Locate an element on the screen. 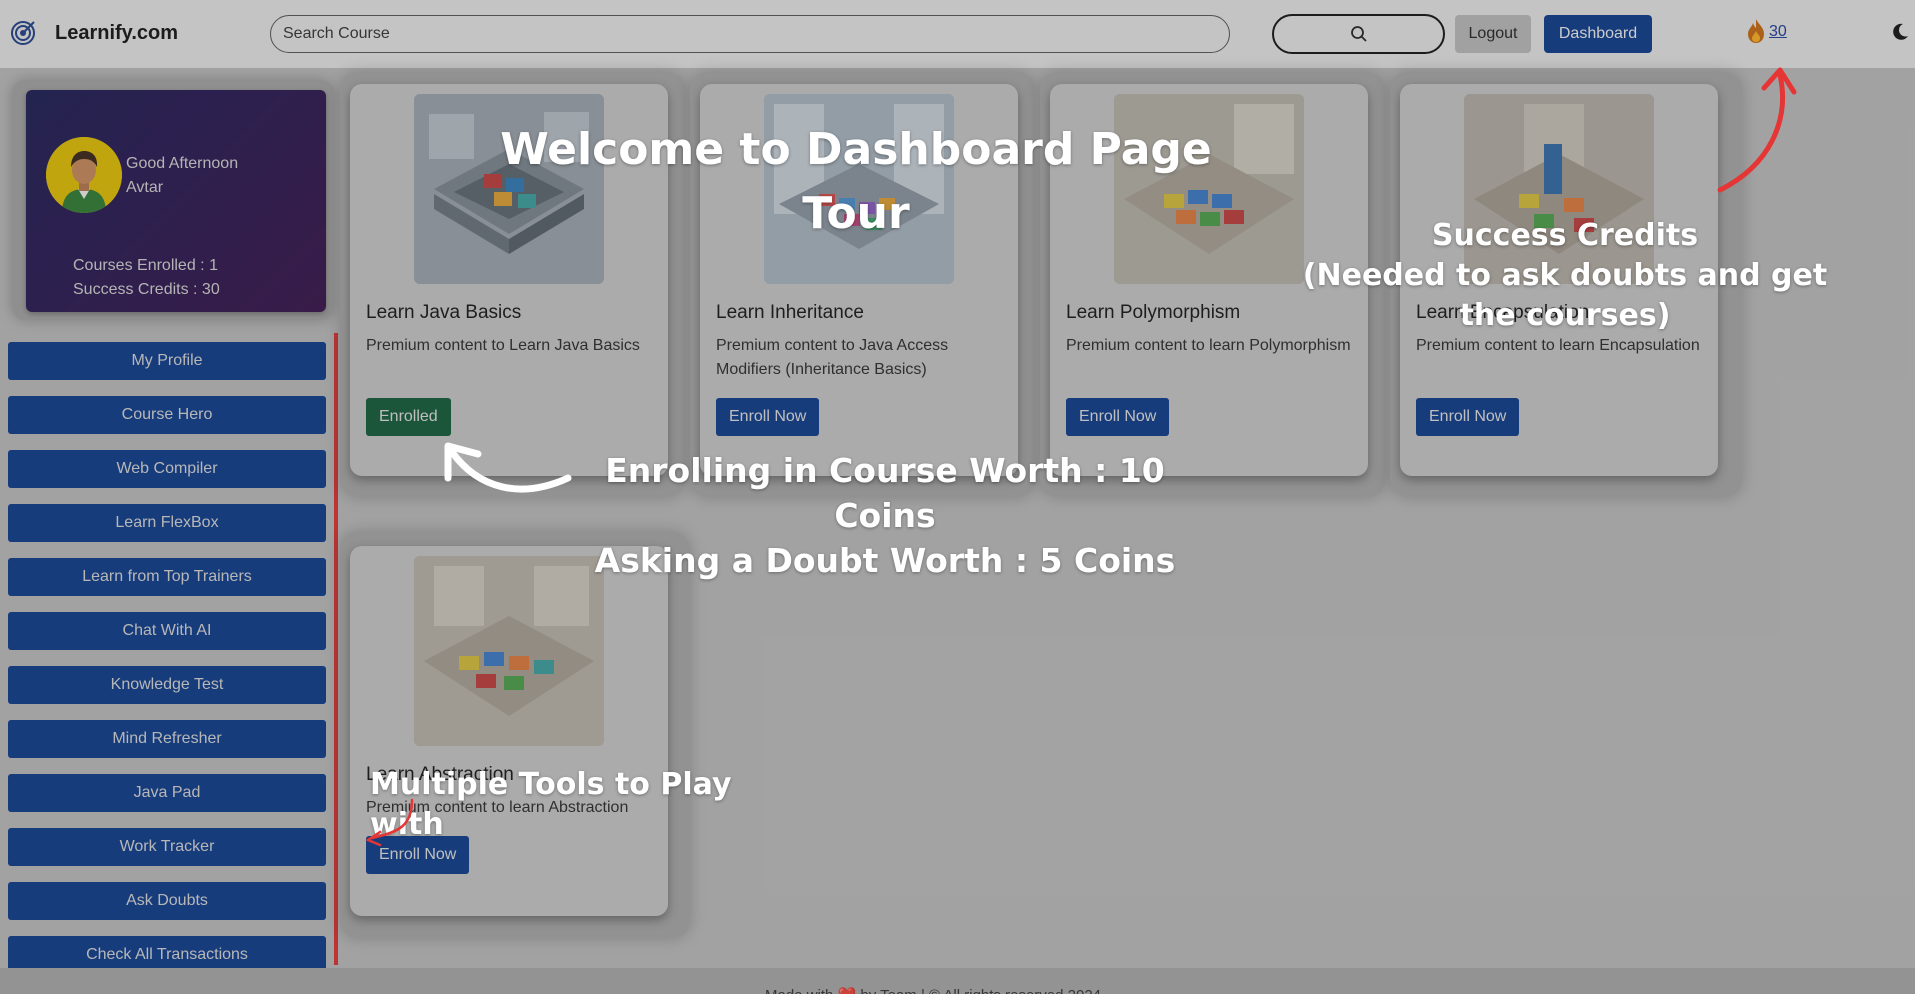  course-description: Premium content to learn Encapsulation is located at coordinates (1558, 345).